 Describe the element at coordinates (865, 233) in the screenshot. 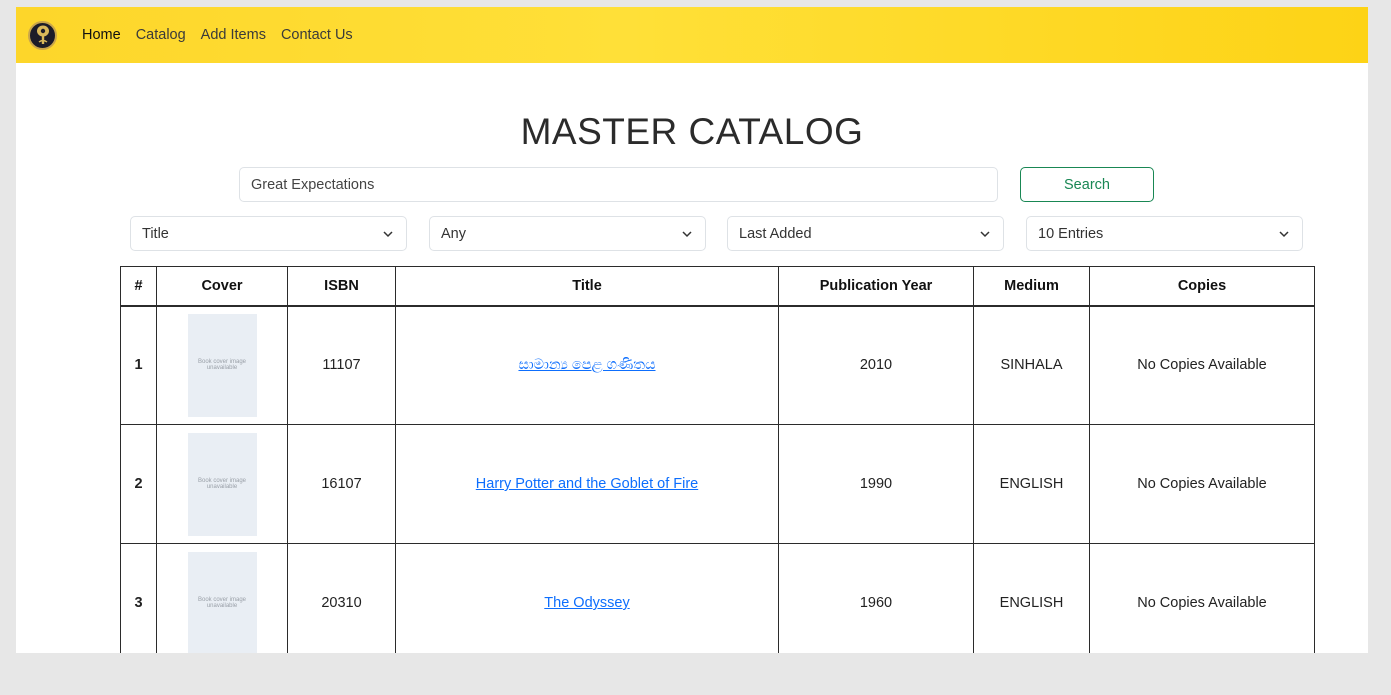

I see `sort-select: Last Added` at that location.